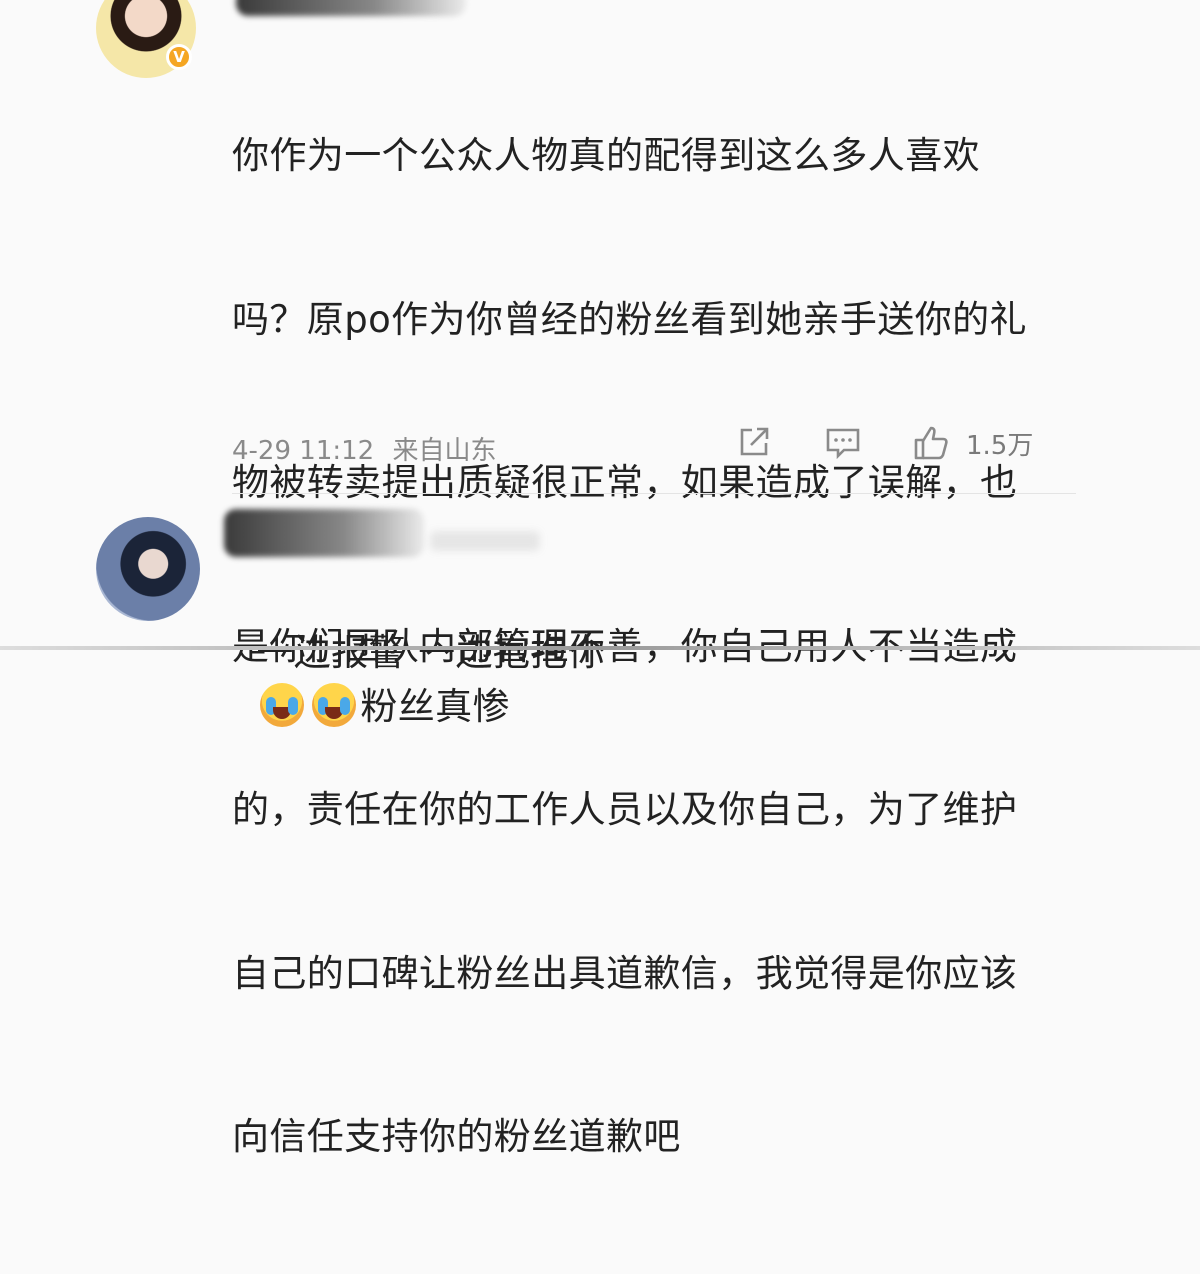  I want to click on share-icon, so click(754, 441).